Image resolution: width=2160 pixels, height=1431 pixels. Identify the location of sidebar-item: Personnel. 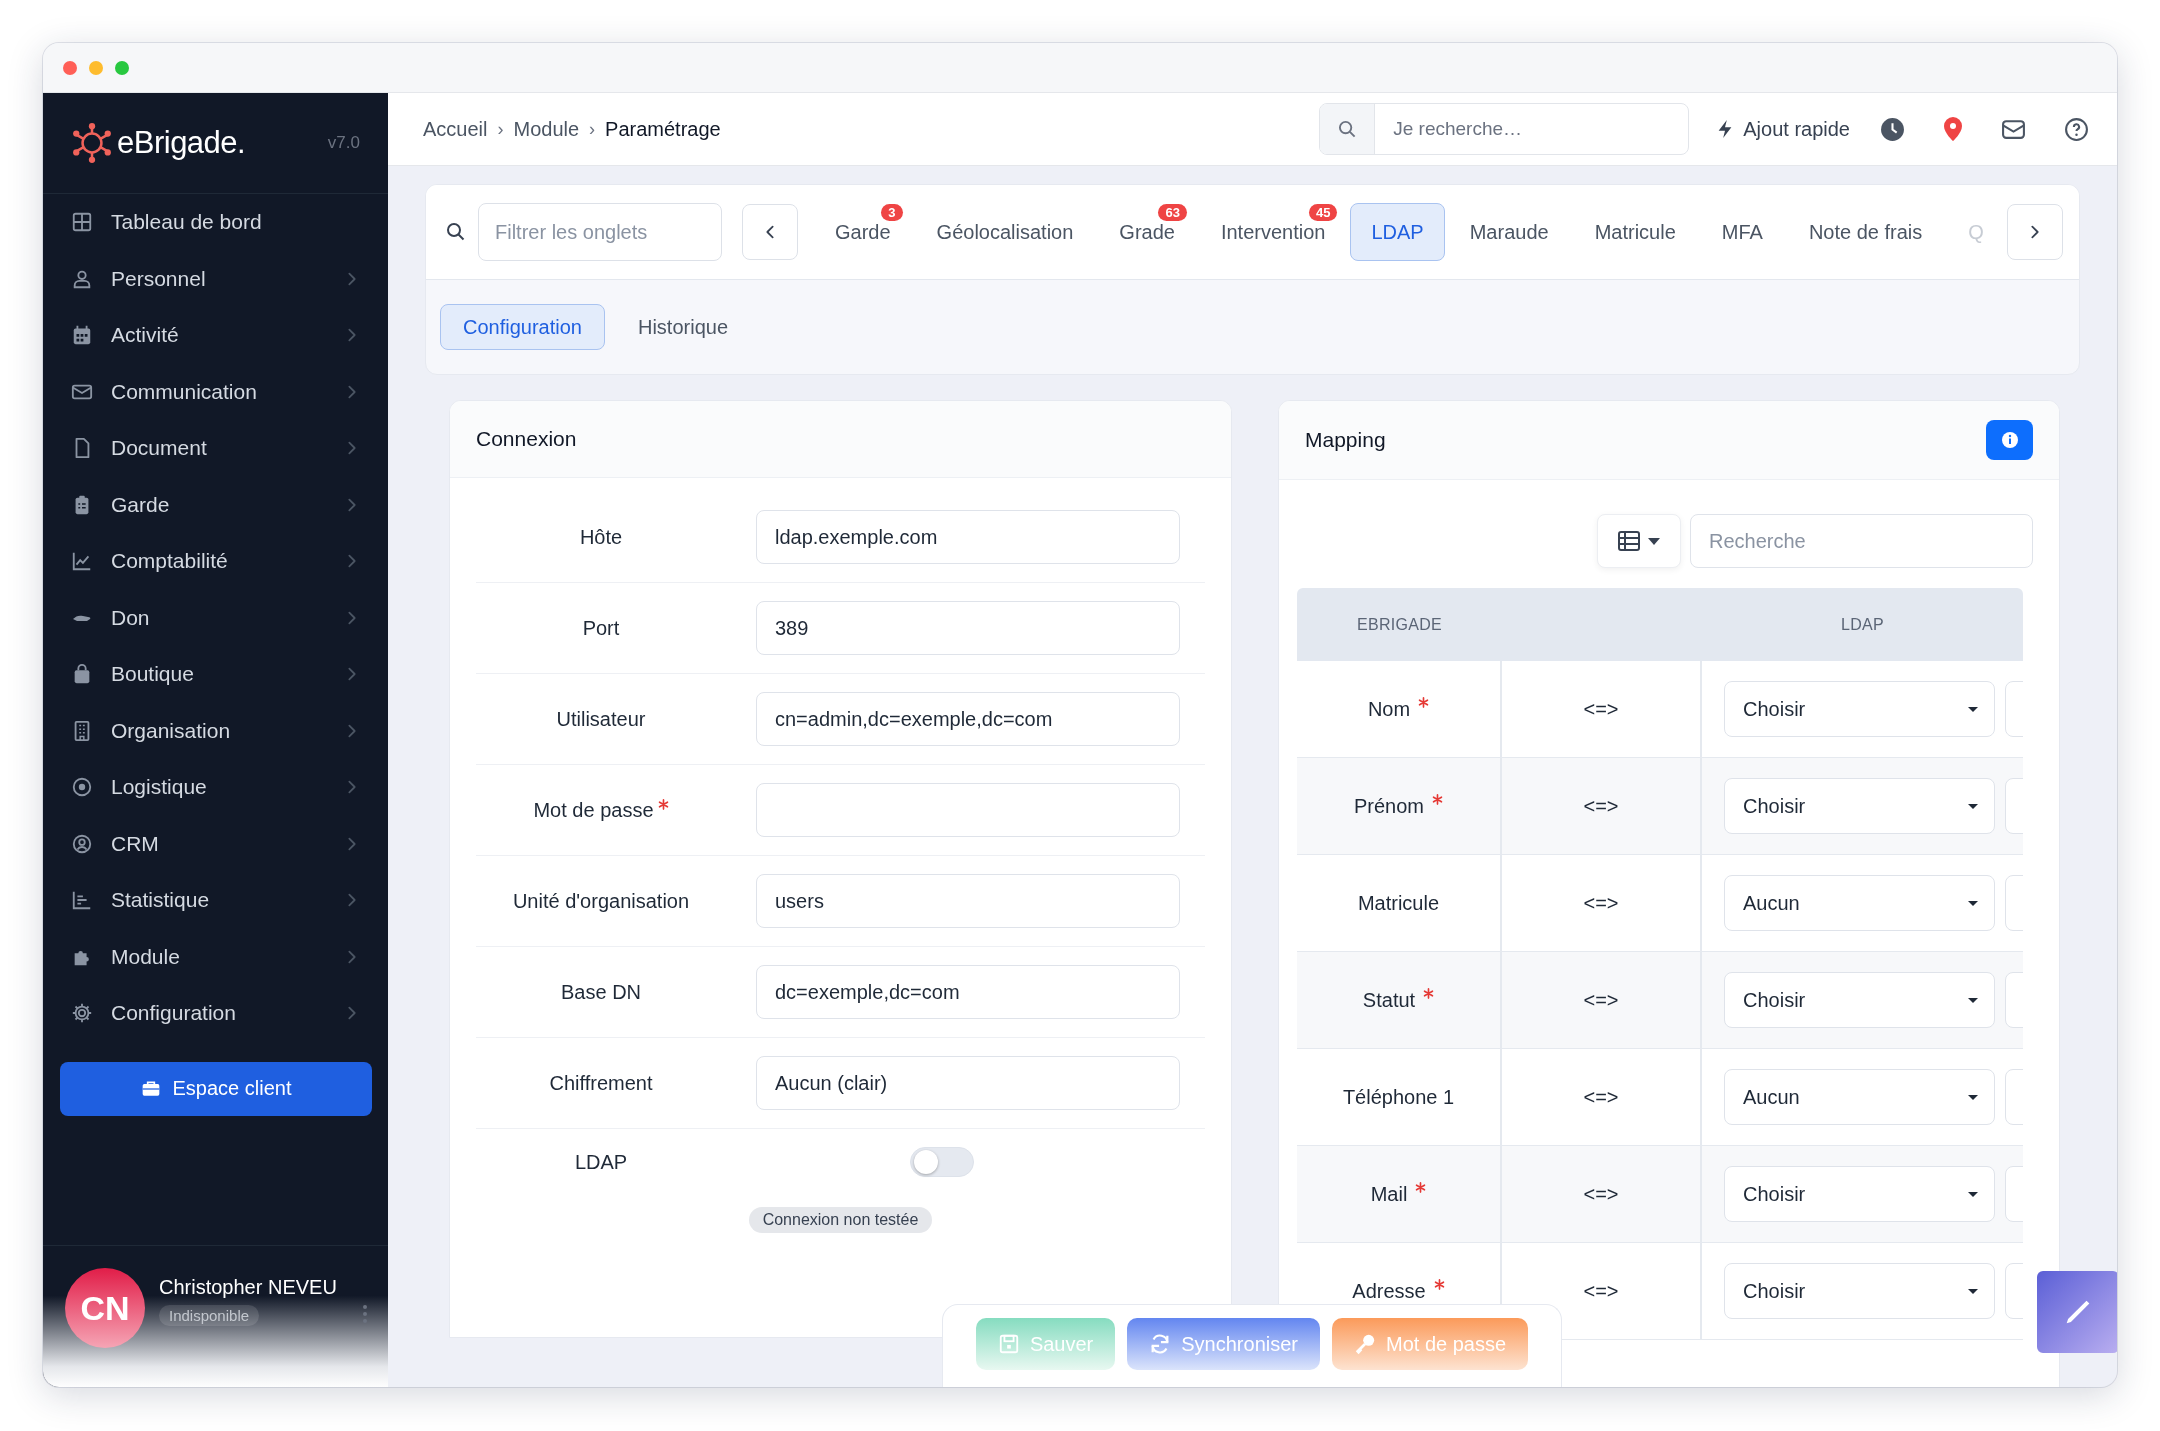
(215, 278).